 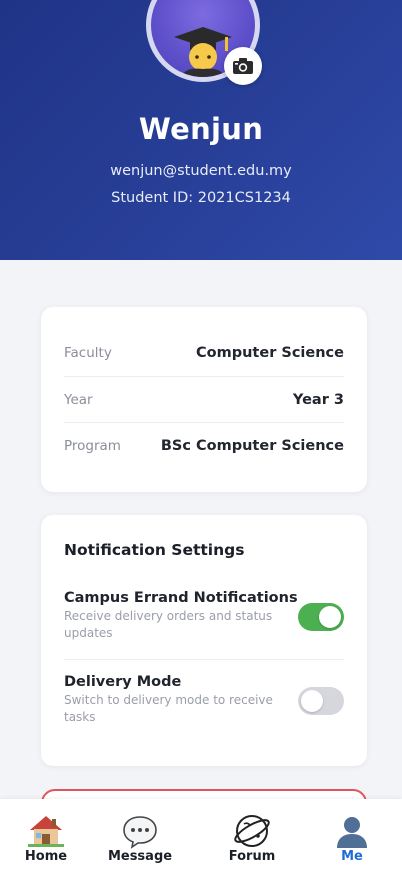 I want to click on chat-bubble-icon, so click(x=140, y=832).